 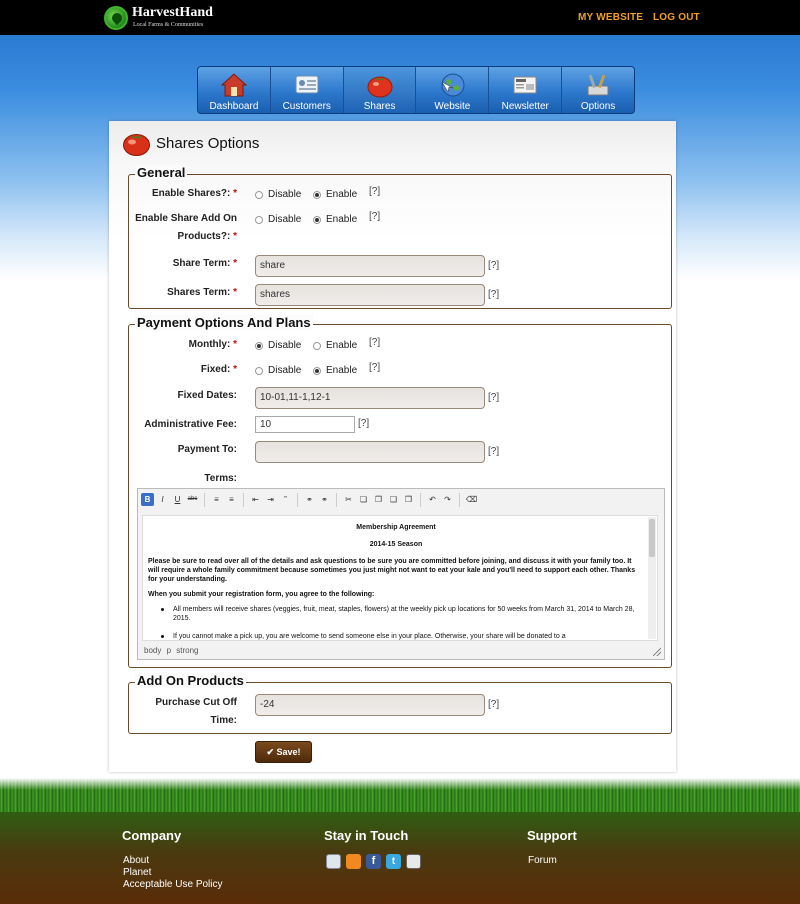 What do you see at coordinates (335, 194) in the screenshot?
I see `enable-shares-enable-radio: Enable` at bounding box center [335, 194].